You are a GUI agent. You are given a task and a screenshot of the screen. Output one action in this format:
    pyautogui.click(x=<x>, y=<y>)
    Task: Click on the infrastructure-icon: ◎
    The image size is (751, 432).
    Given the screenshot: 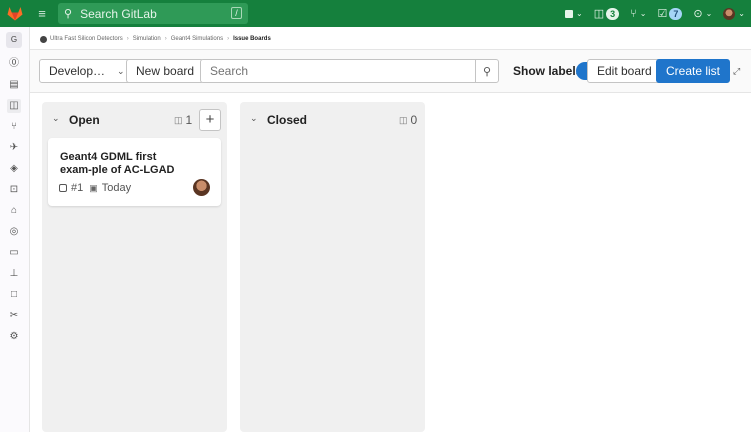 What is the action you would take?
    pyautogui.click(x=14, y=232)
    